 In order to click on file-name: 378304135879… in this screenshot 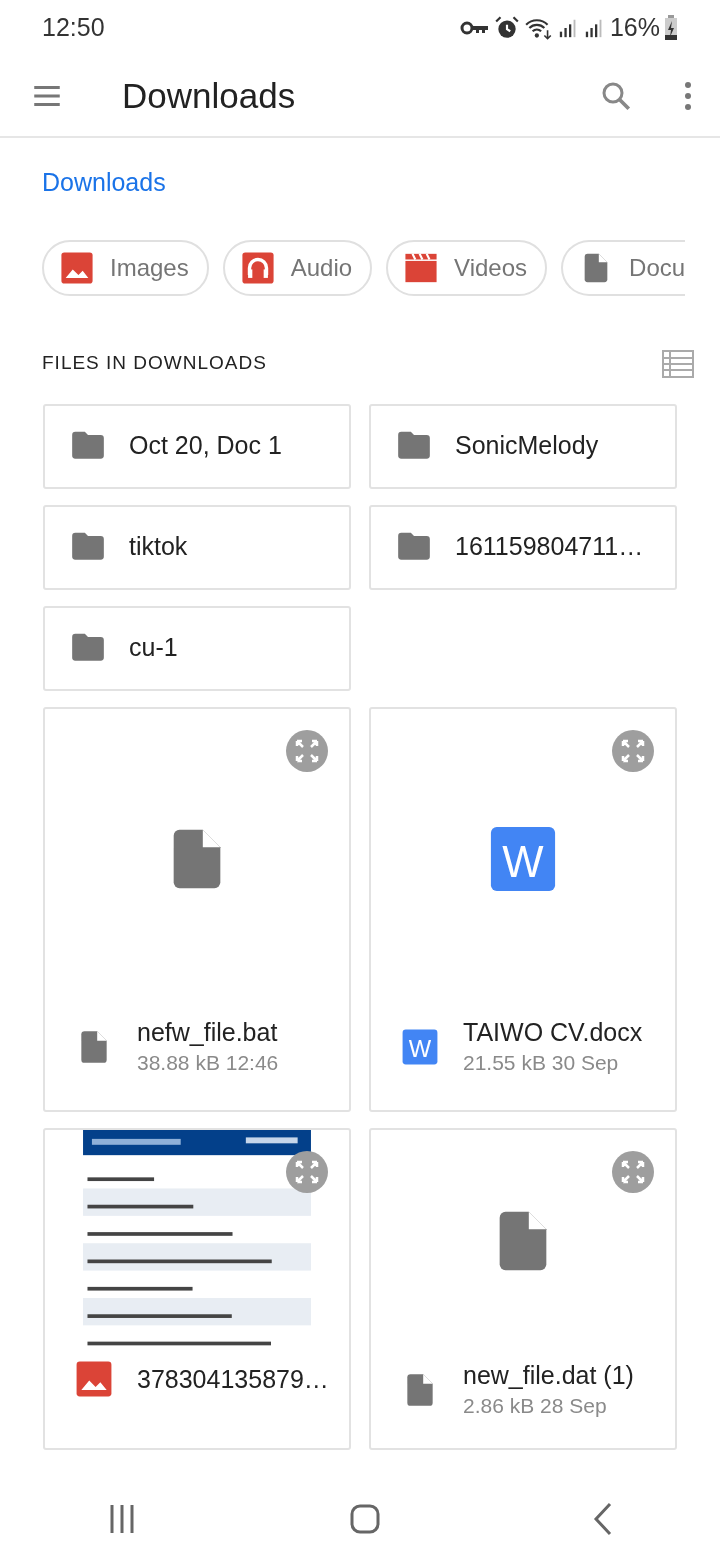, I will do `click(233, 1378)`.